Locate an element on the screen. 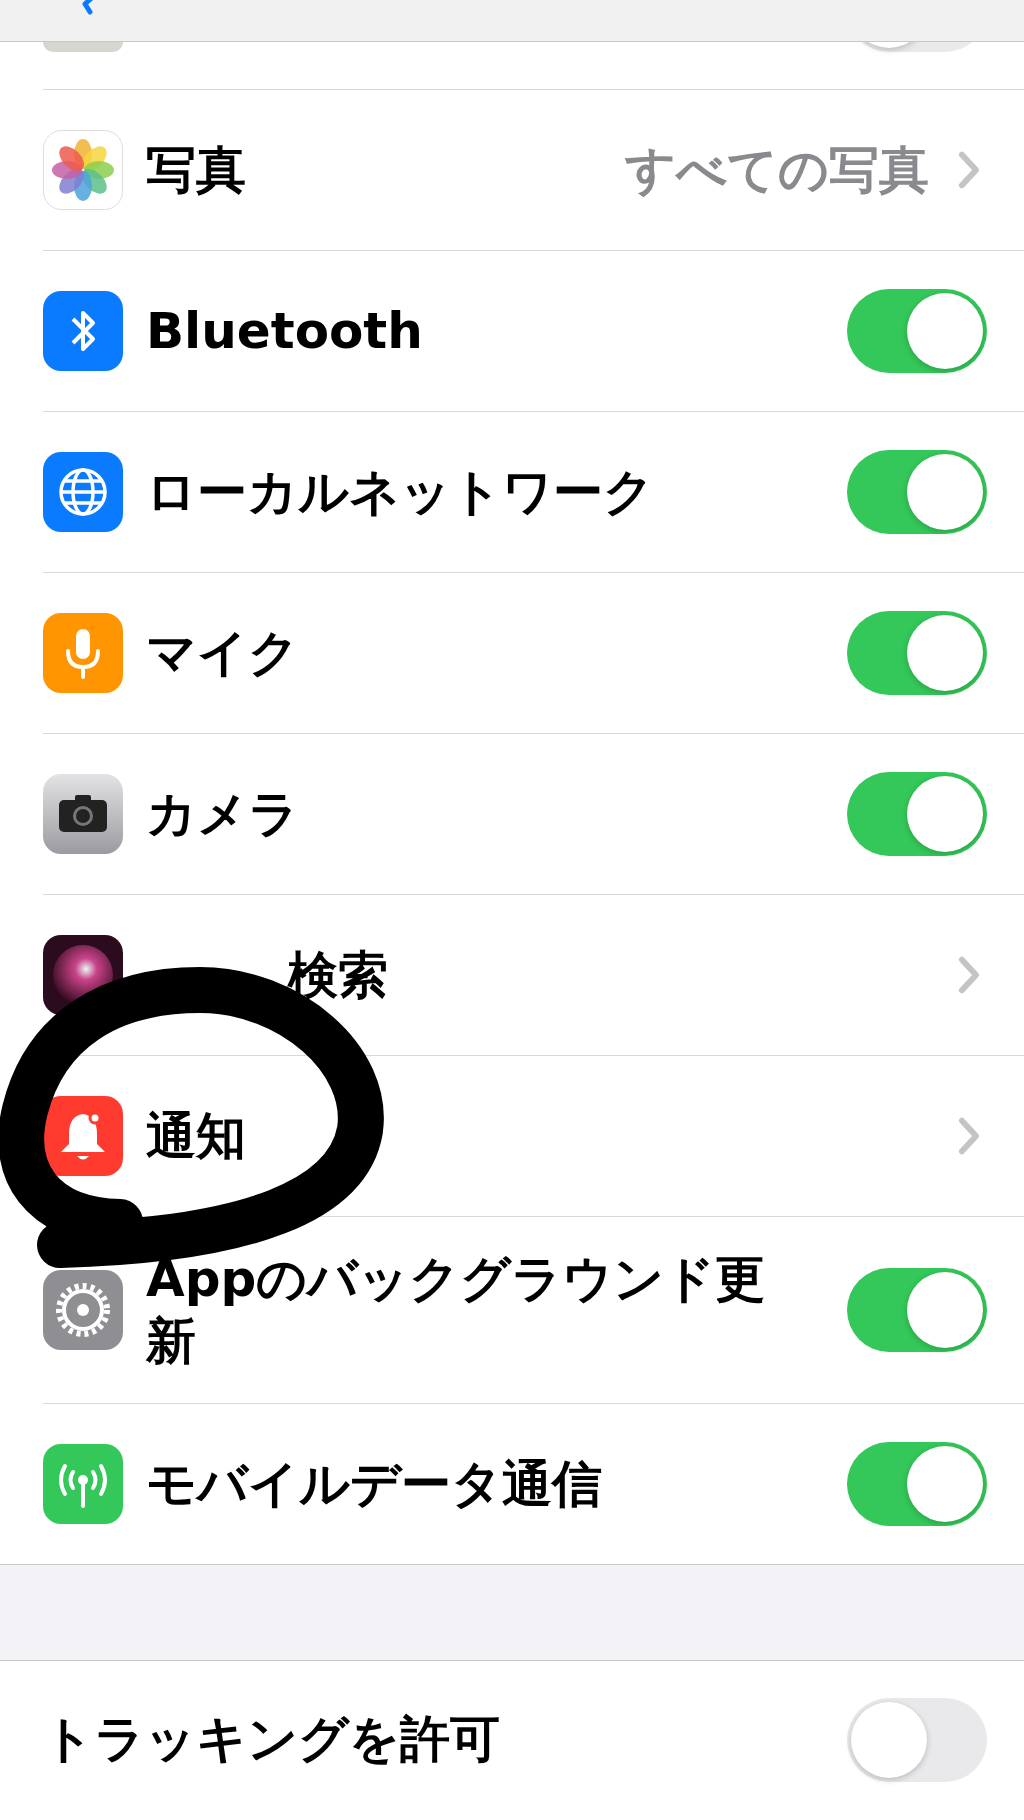 This screenshot has width=1024, height=1820. bluetooth-icon is located at coordinates (83, 331).